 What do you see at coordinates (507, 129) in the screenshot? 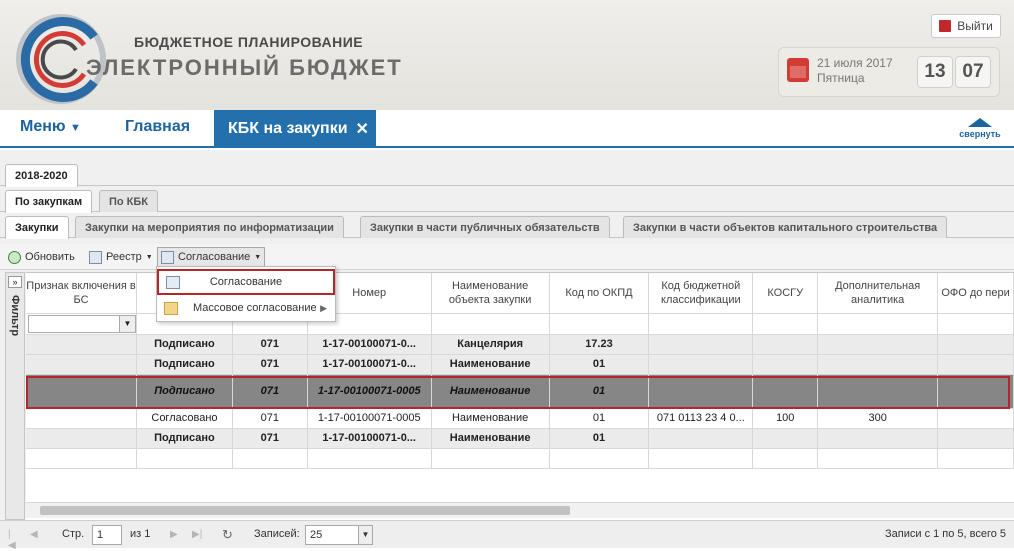
I see `main-nav: Меню ▼ Главная КБК на закупки ✕ свернуть` at bounding box center [507, 129].